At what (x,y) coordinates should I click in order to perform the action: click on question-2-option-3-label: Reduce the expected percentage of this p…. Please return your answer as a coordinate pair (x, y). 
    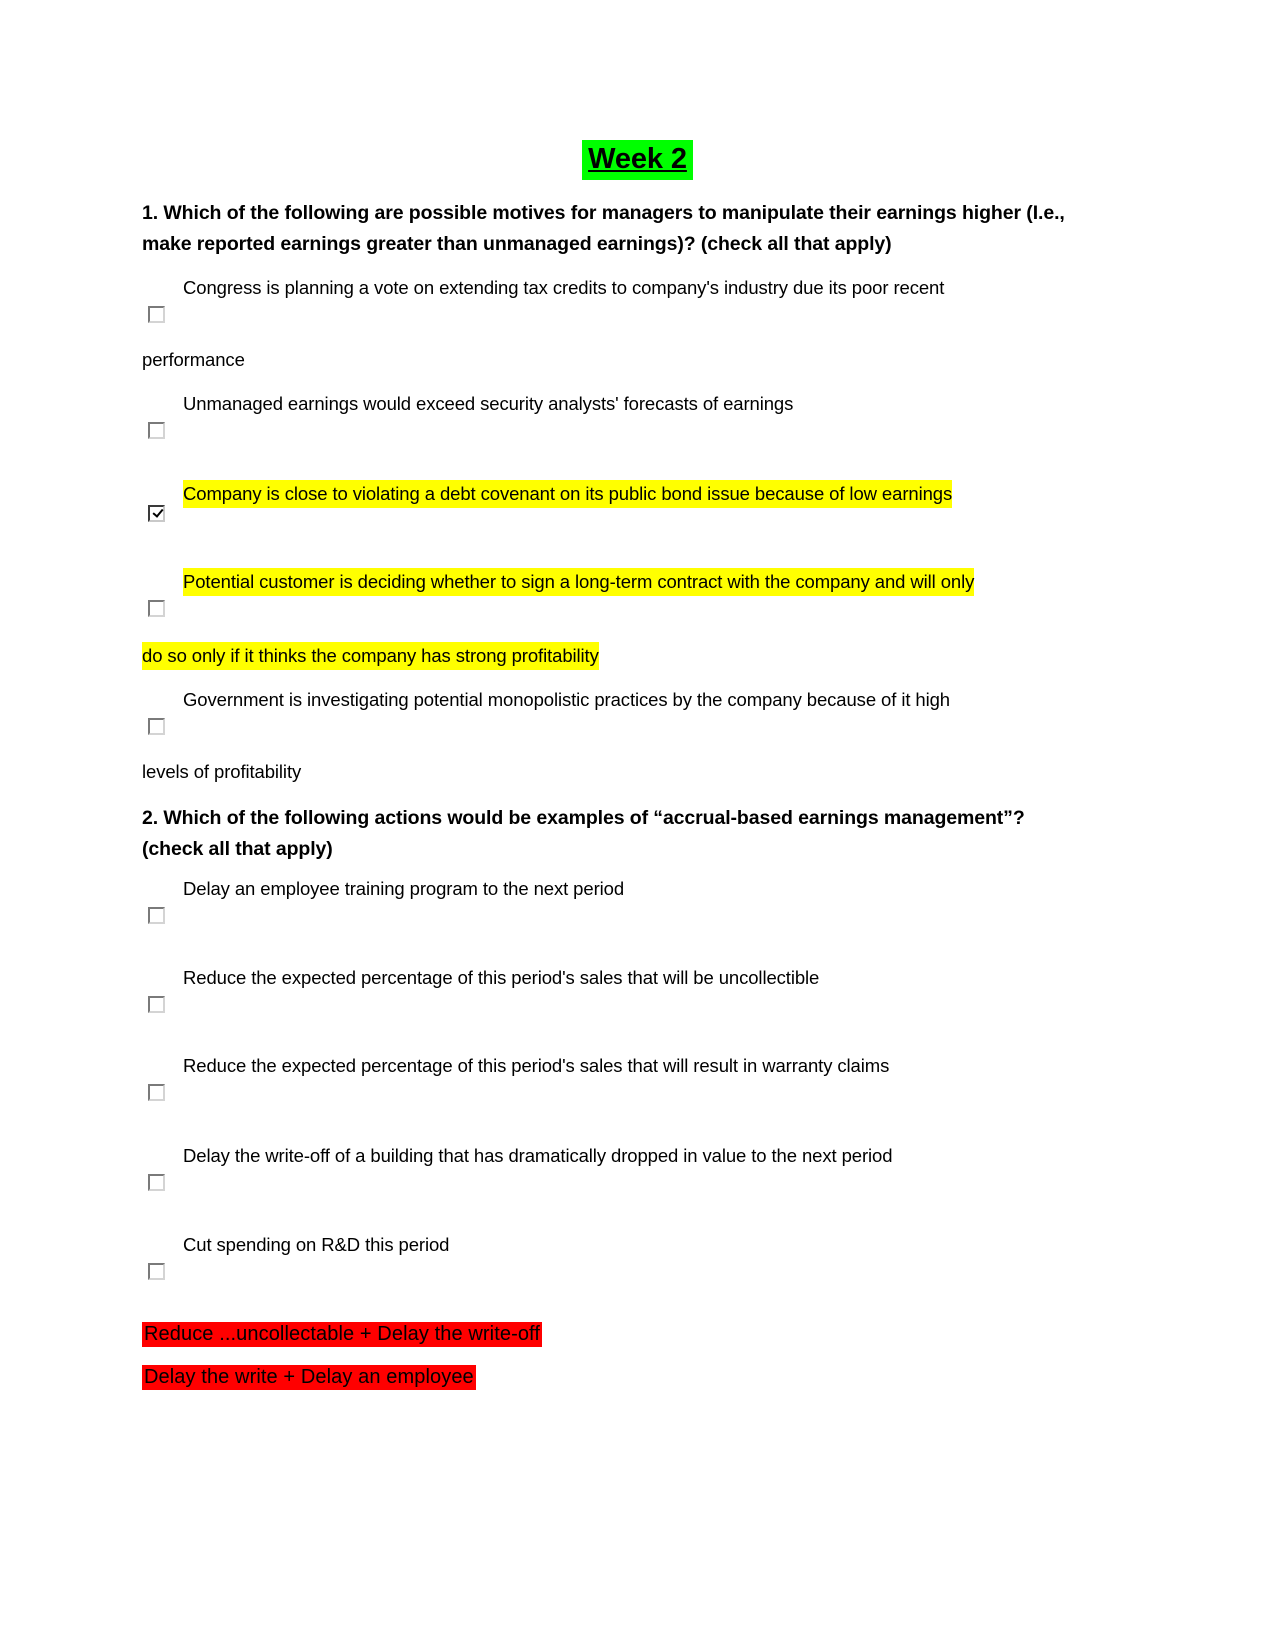
    Looking at the image, I should click on (536, 1065).